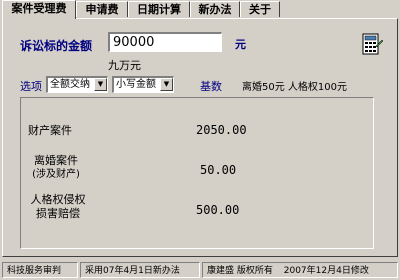 This screenshot has width=400, height=280. What do you see at coordinates (50, 130) in the screenshot?
I see `result-label-property: 财产案件` at bounding box center [50, 130].